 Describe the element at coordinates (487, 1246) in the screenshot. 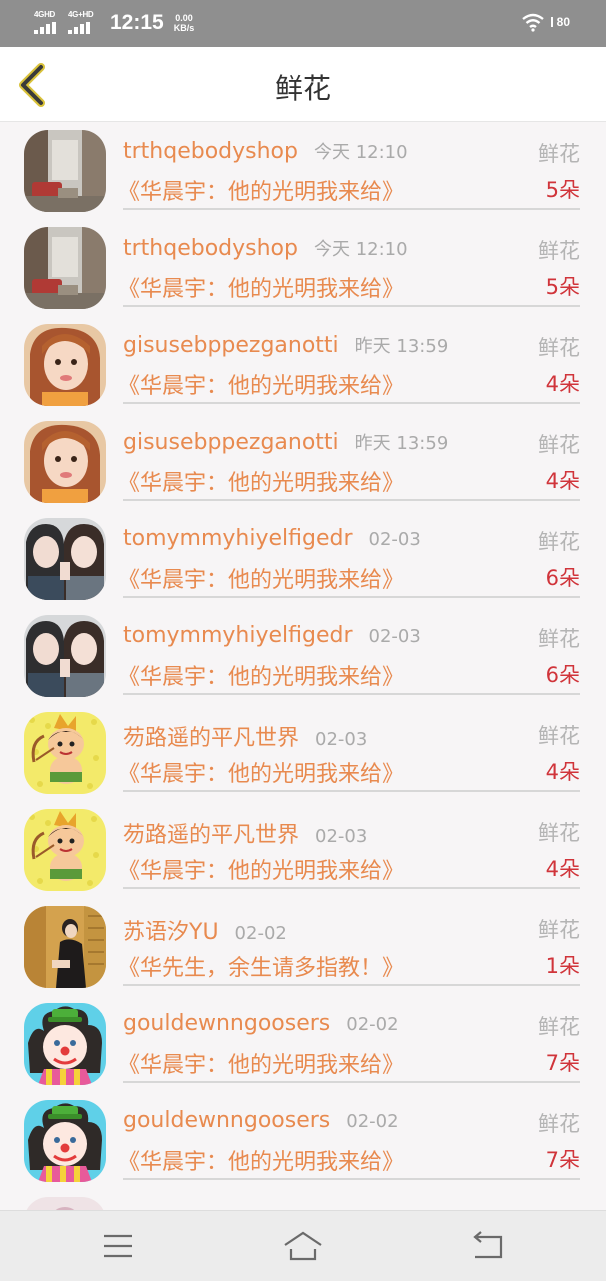

I see `back-icon` at that location.